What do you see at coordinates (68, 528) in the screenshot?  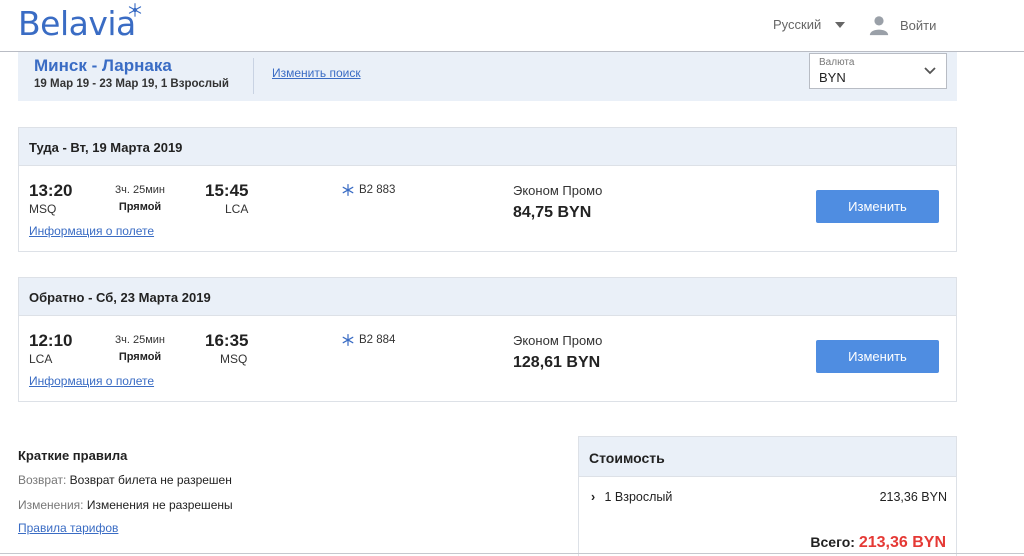 I see `fare-rules-link: Правила тарифов` at bounding box center [68, 528].